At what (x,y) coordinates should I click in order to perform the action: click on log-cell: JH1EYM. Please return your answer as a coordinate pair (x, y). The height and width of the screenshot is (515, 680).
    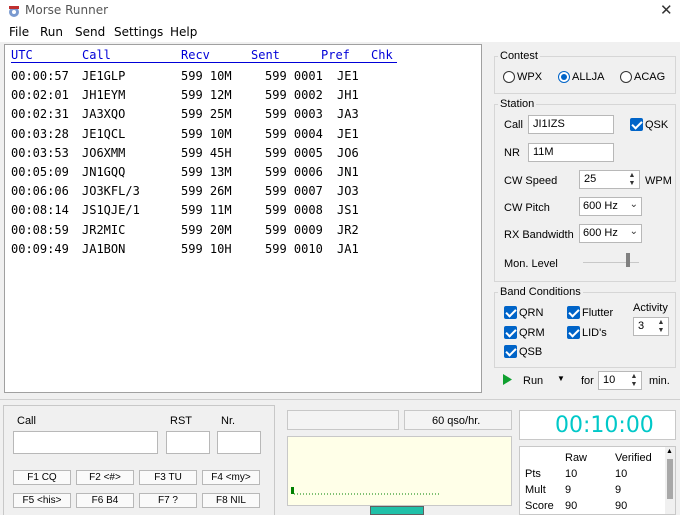
    Looking at the image, I should click on (104, 95).